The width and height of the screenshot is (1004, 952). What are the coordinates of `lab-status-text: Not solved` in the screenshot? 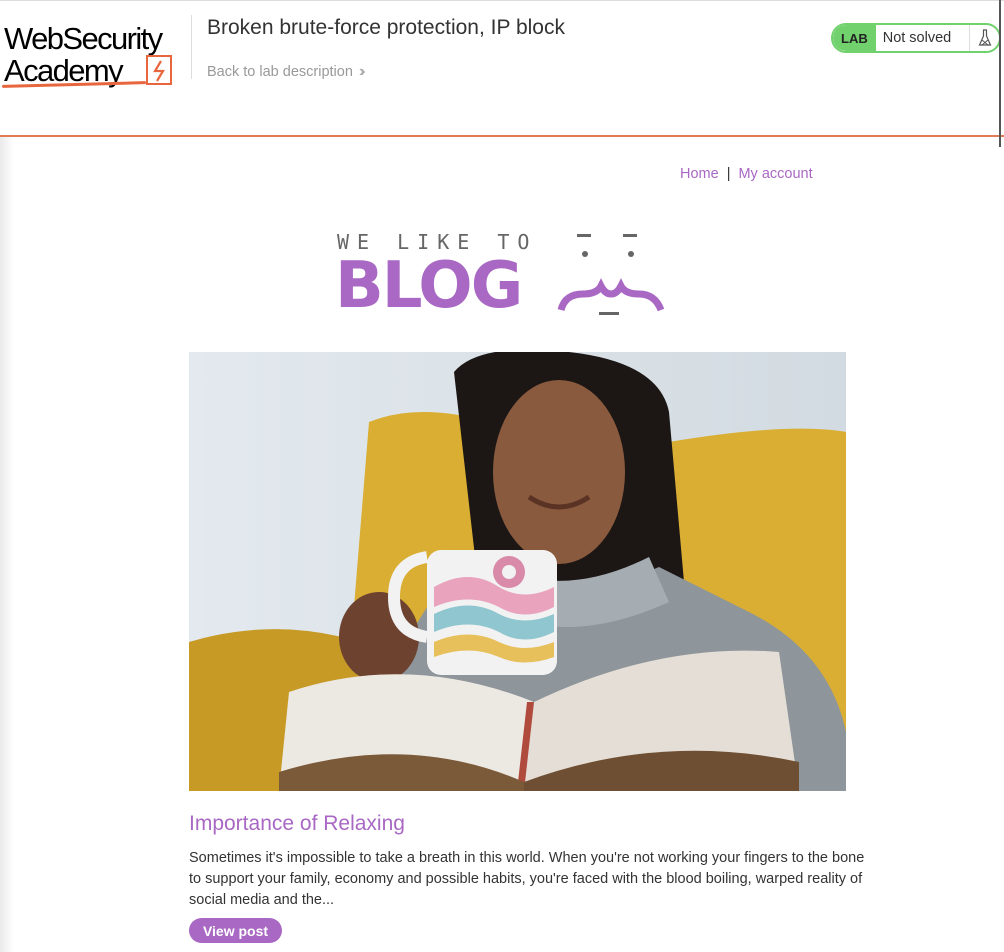 It's located at (917, 38).